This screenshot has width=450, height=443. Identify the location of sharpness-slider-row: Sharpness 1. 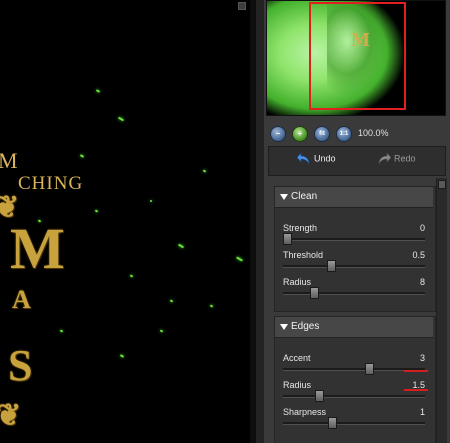
(354, 418).